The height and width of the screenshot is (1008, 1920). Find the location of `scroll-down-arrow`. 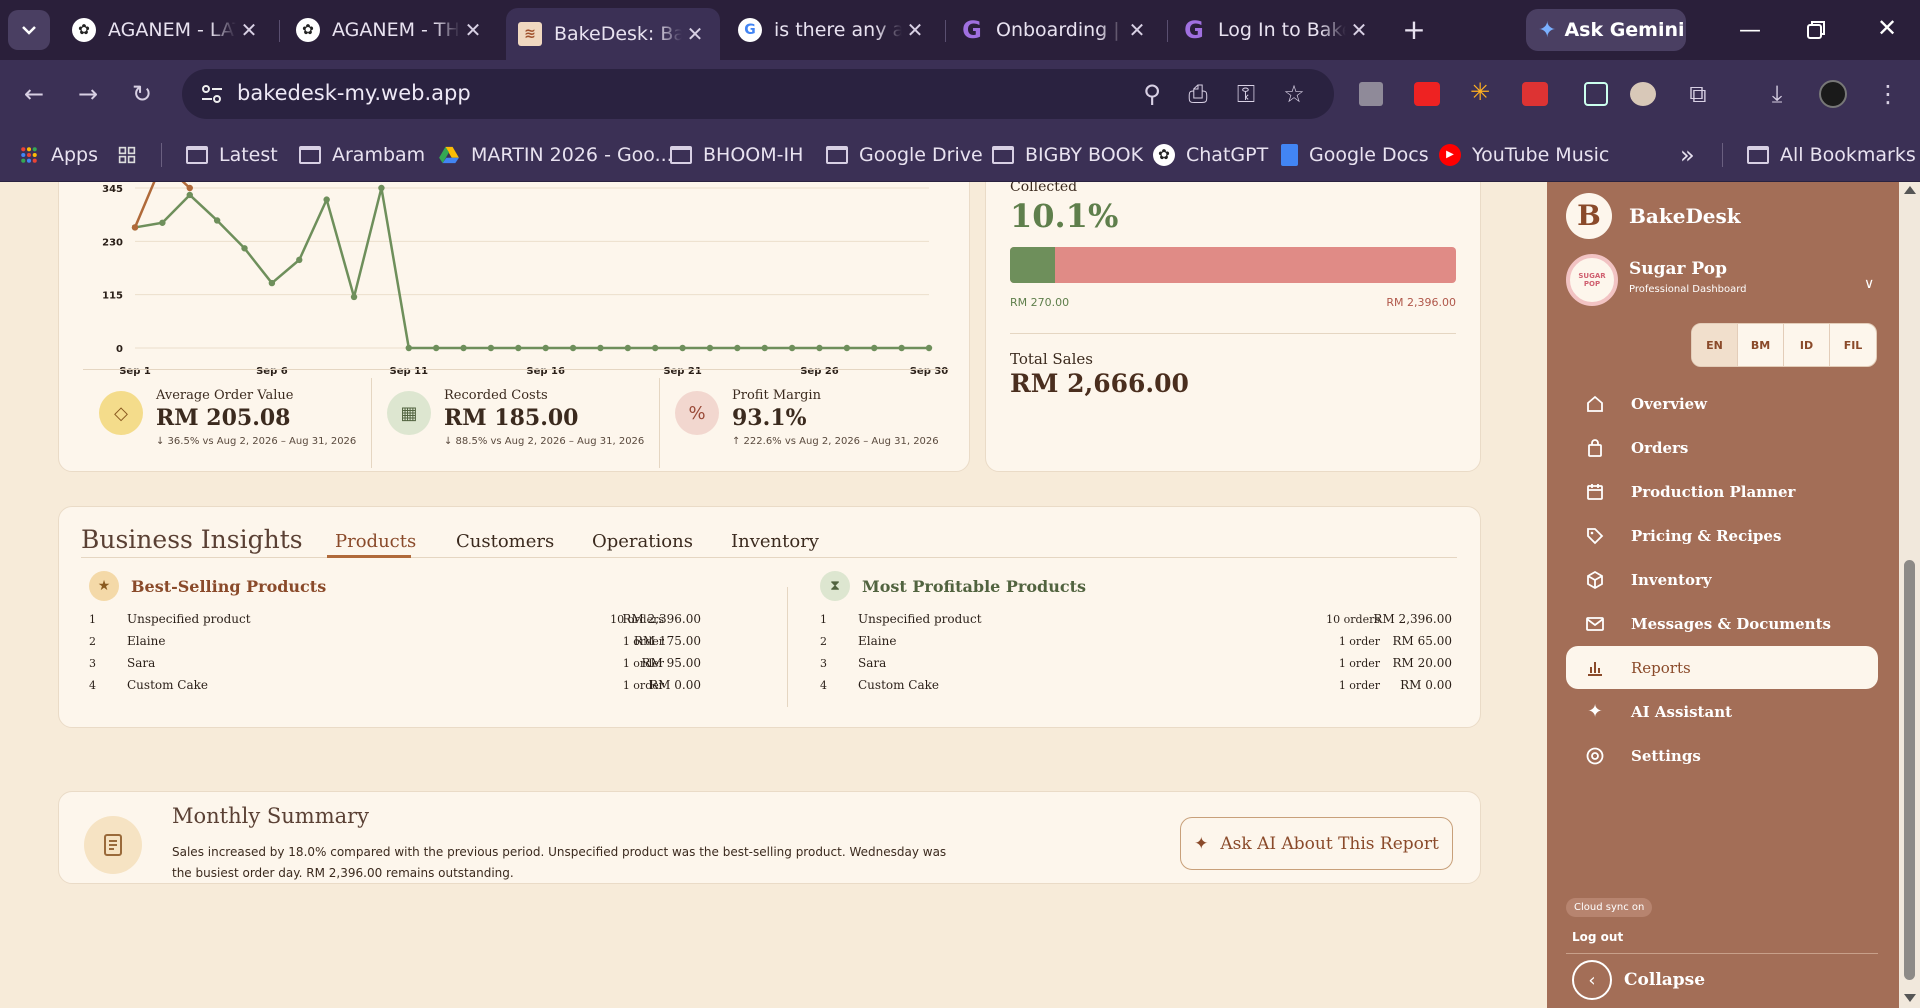

scroll-down-arrow is located at coordinates (1910, 998).